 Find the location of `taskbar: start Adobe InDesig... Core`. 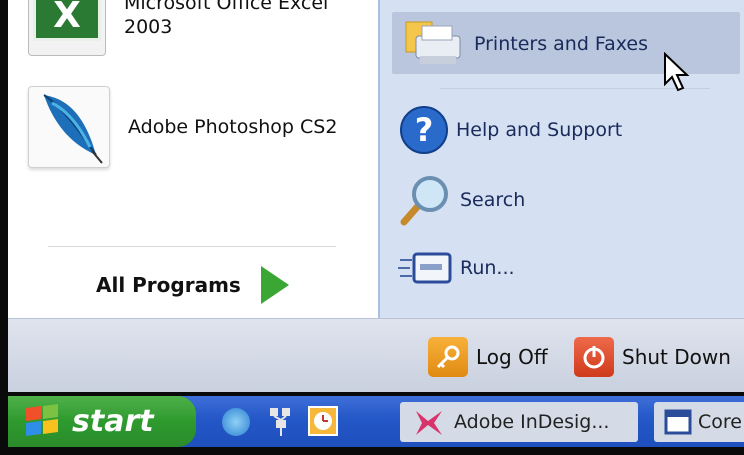

taskbar: start Adobe InDesig... Core is located at coordinates (372, 423).